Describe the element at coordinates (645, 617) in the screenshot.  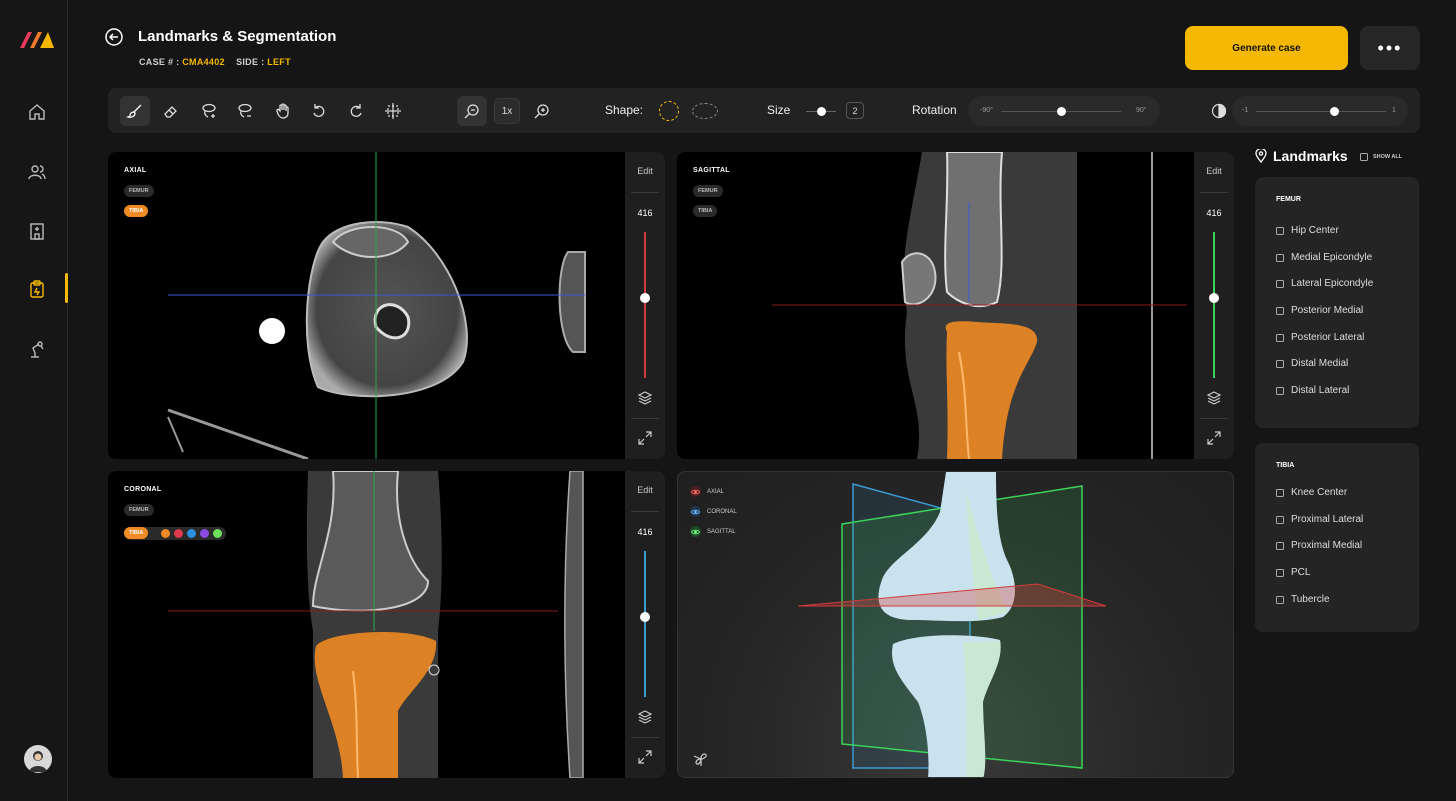
I see `coronal-slice-thumb` at that location.